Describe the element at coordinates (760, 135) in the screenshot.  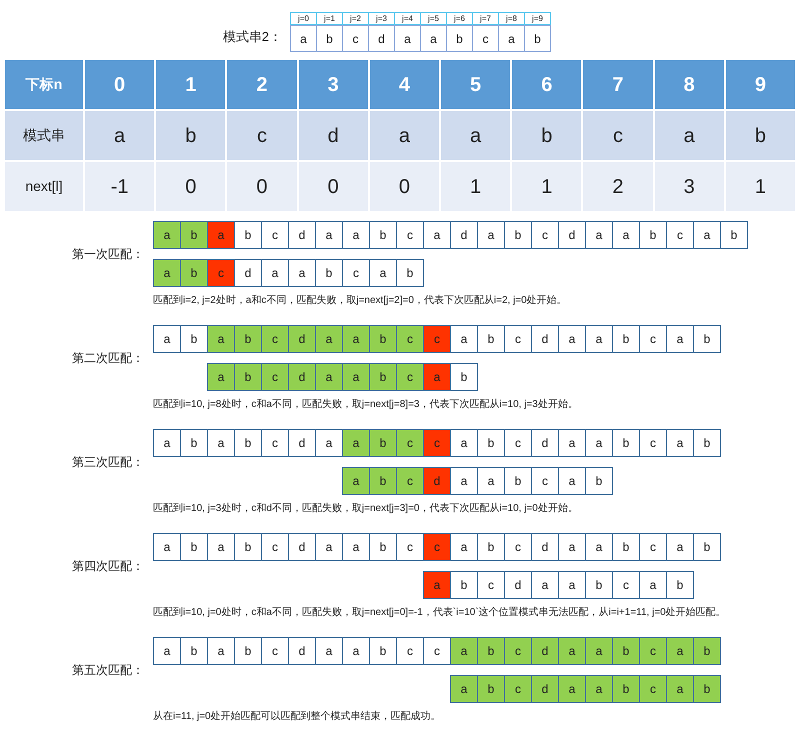
I see `table-cell: b` at that location.